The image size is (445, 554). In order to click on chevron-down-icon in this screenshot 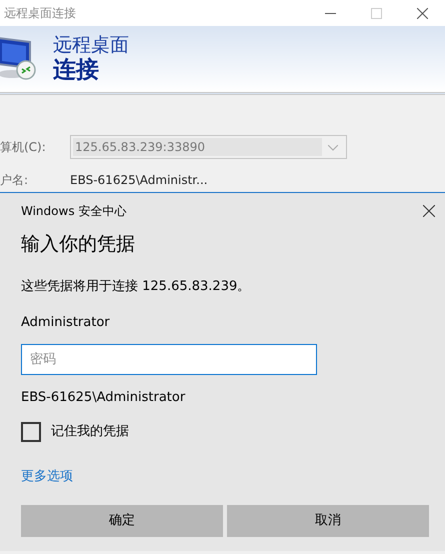, I will do `click(333, 147)`.